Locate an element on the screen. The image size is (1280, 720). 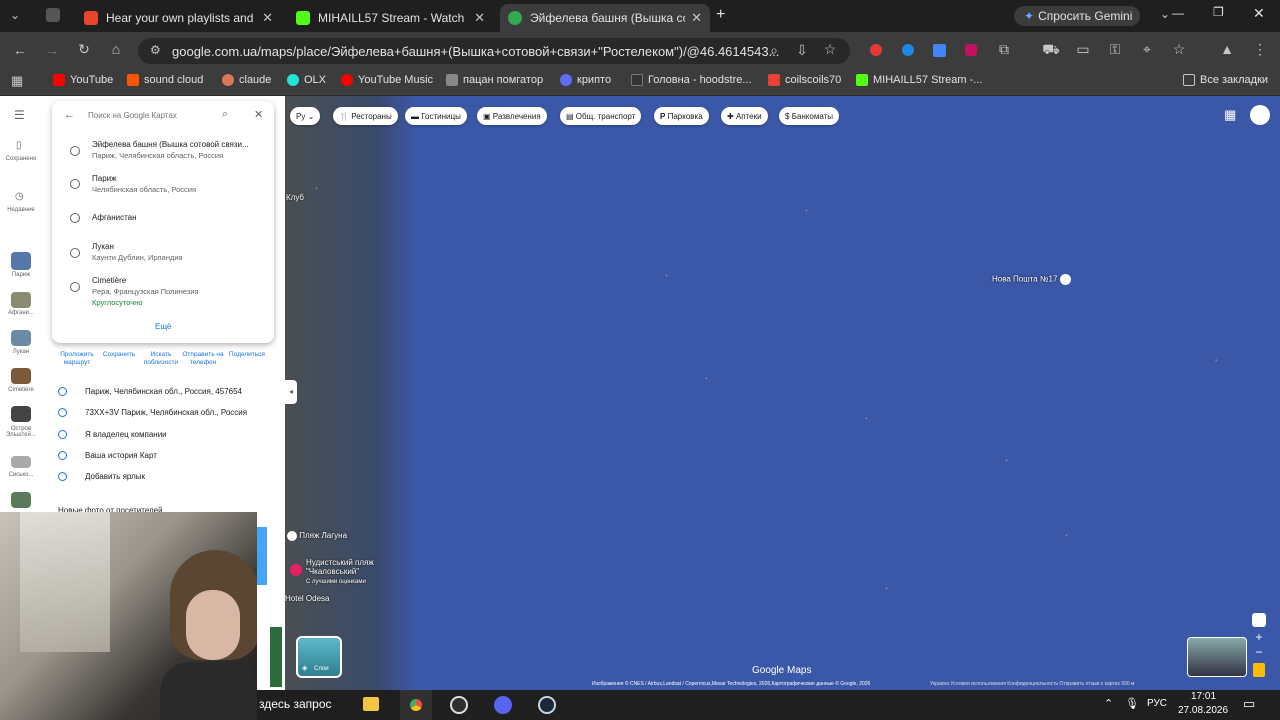
clock-time: 17:01 is located at coordinates (1203, 696).